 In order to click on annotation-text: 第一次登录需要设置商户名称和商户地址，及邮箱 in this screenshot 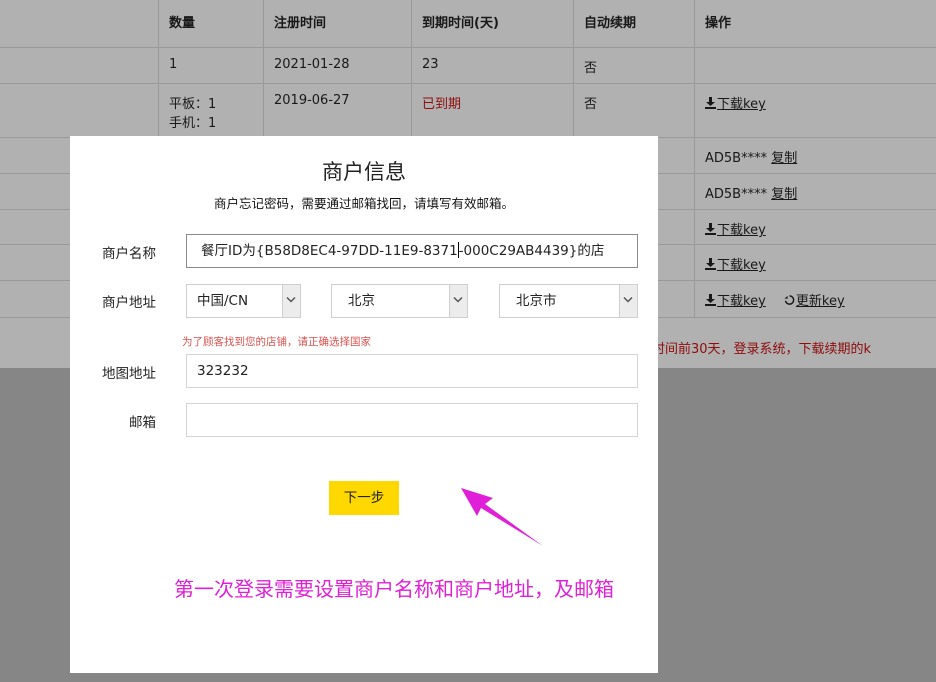, I will do `click(394, 589)`.